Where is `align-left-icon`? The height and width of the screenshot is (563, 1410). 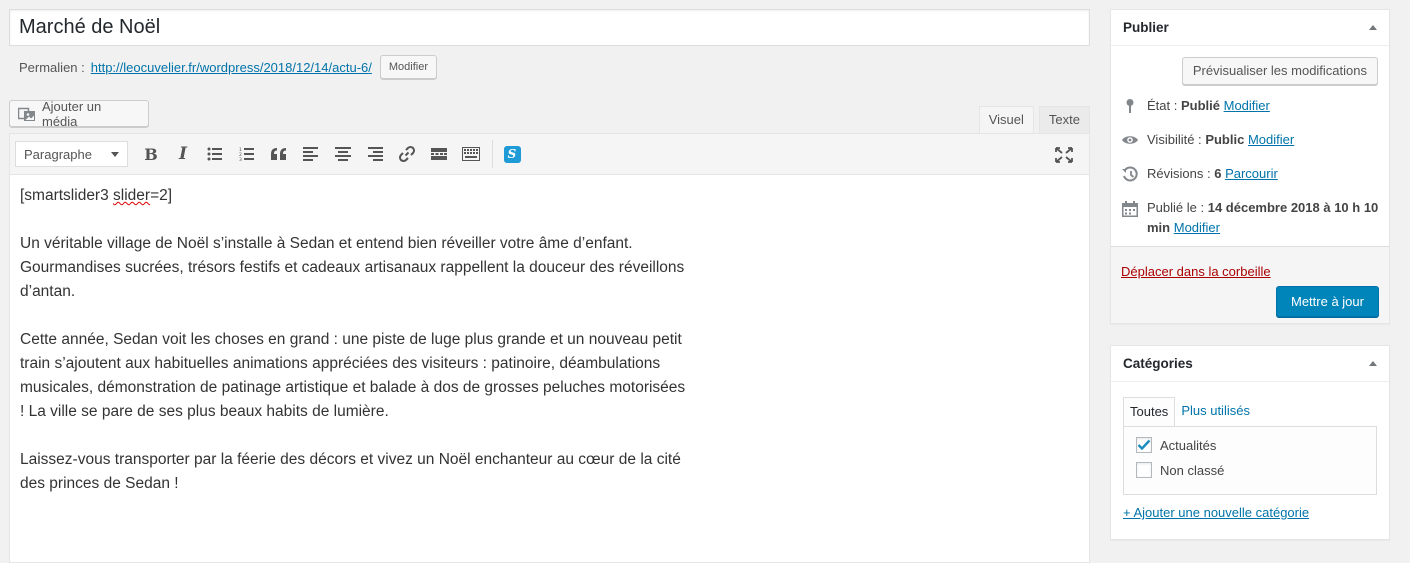 align-left-icon is located at coordinates (310, 154).